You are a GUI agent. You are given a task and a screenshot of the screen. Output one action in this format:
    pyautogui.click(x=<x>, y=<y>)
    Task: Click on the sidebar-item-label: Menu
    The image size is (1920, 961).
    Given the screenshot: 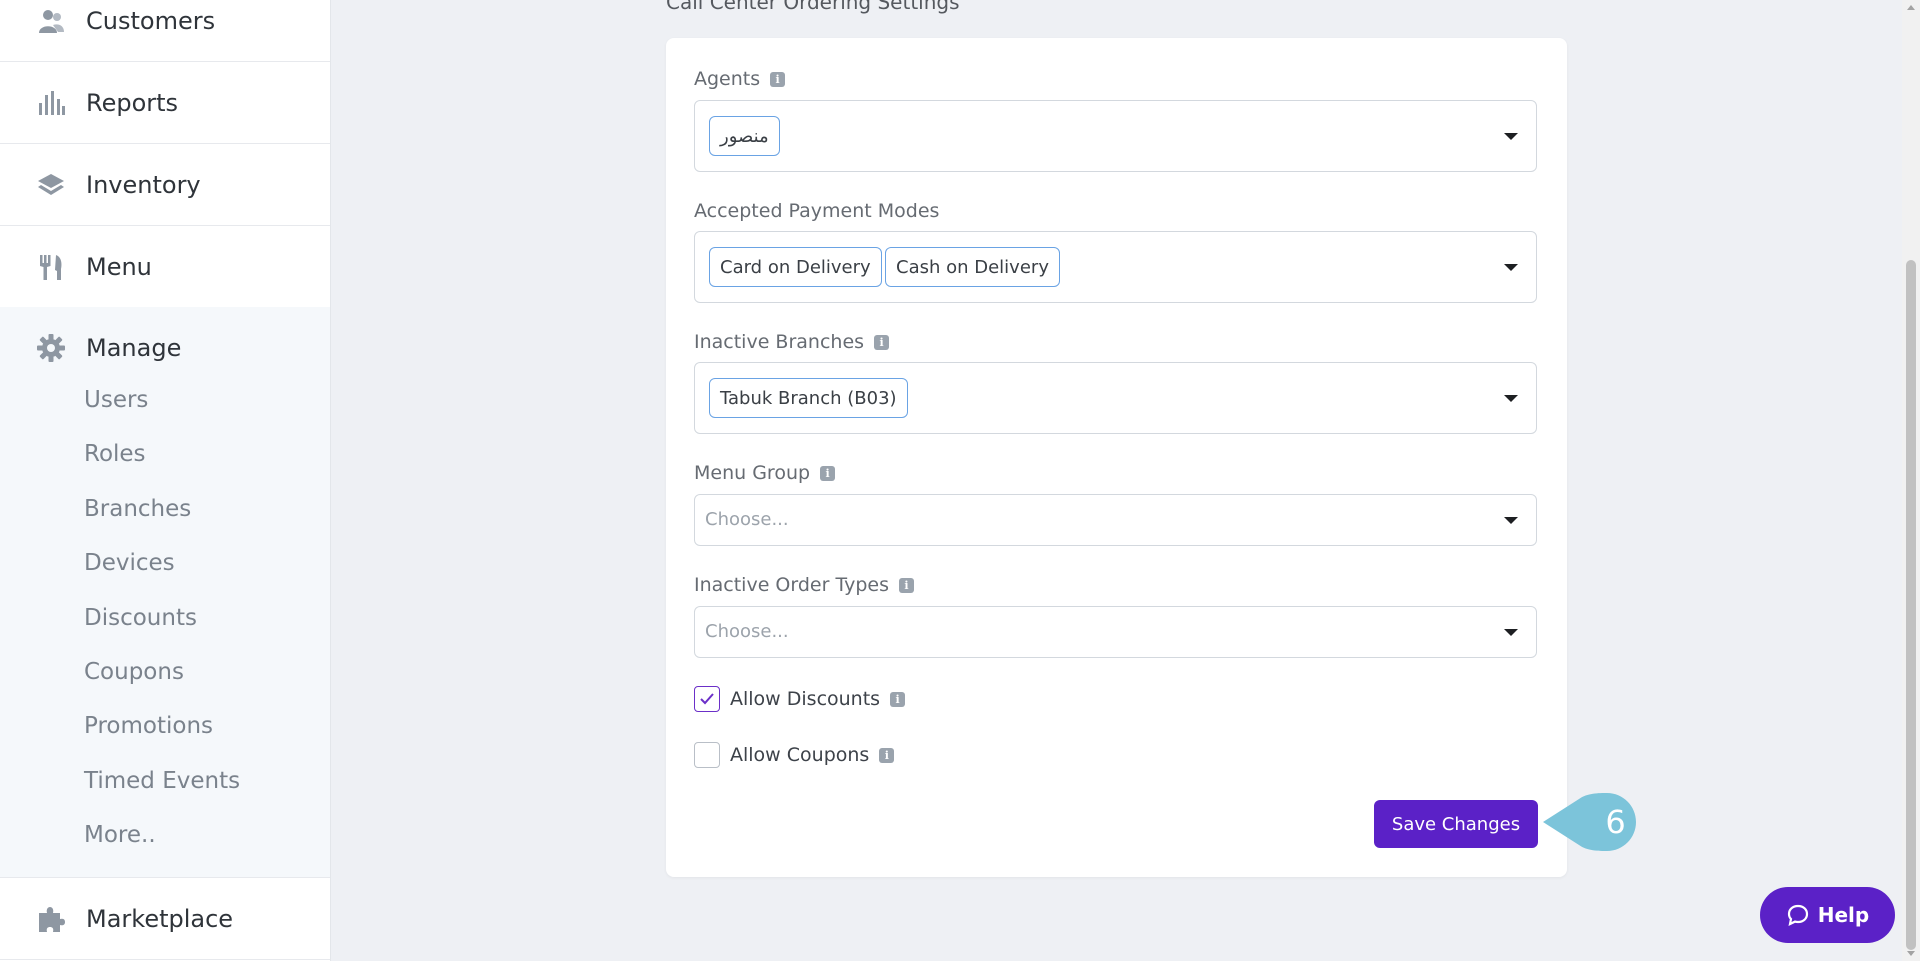 What is the action you would take?
    pyautogui.click(x=119, y=266)
    